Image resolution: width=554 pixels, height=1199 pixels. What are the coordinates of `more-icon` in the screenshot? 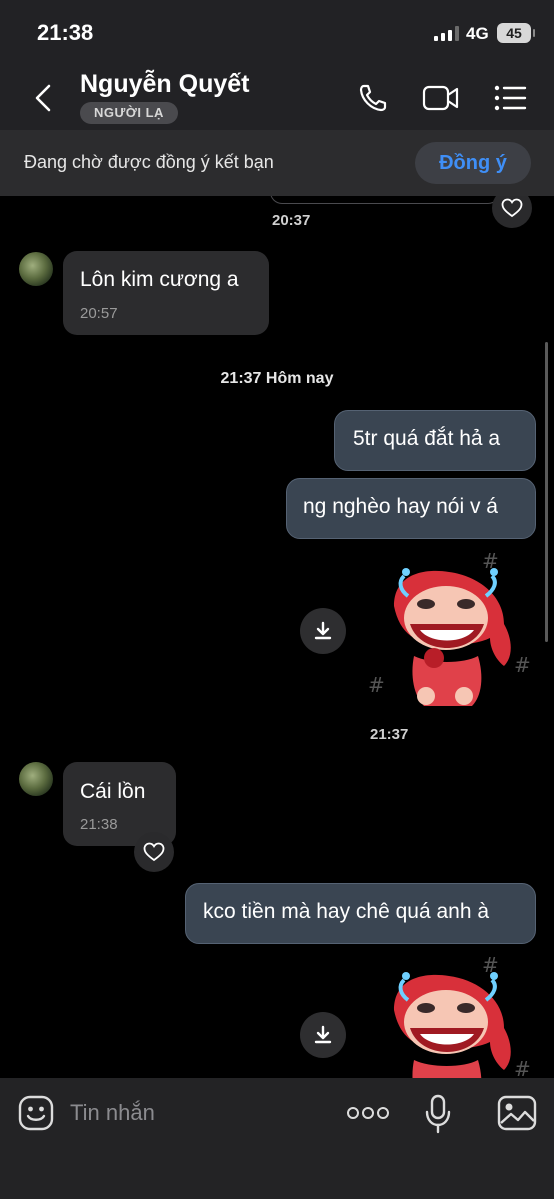 It's located at (368, 1113).